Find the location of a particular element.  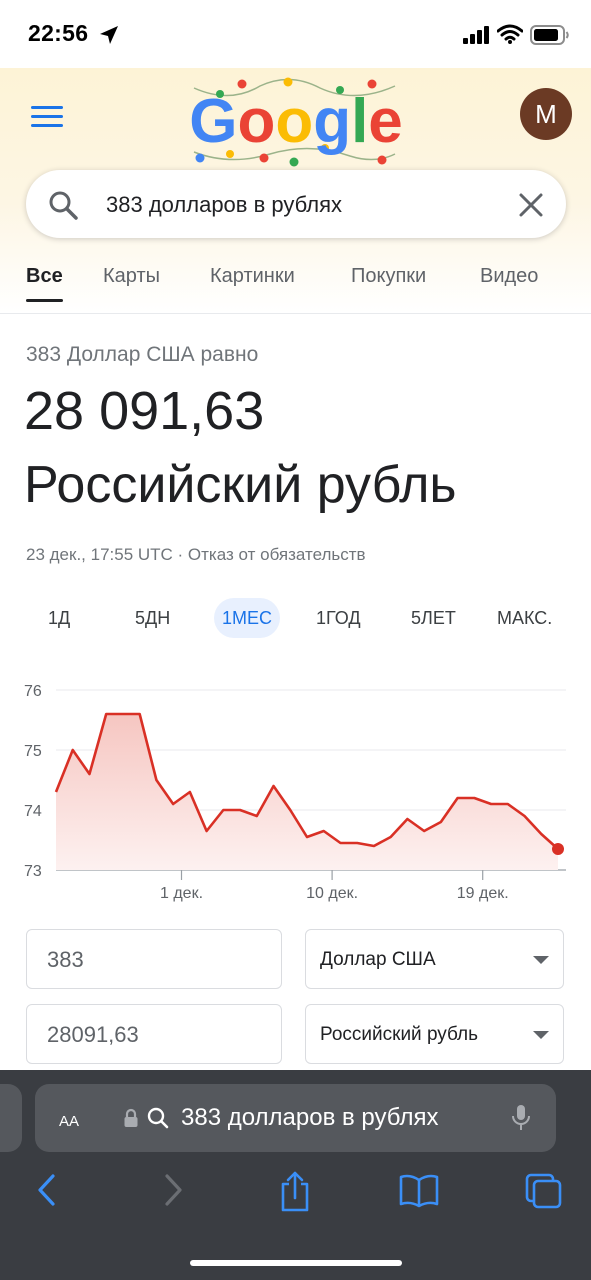

period-max: МАКС. is located at coordinates (524, 618).